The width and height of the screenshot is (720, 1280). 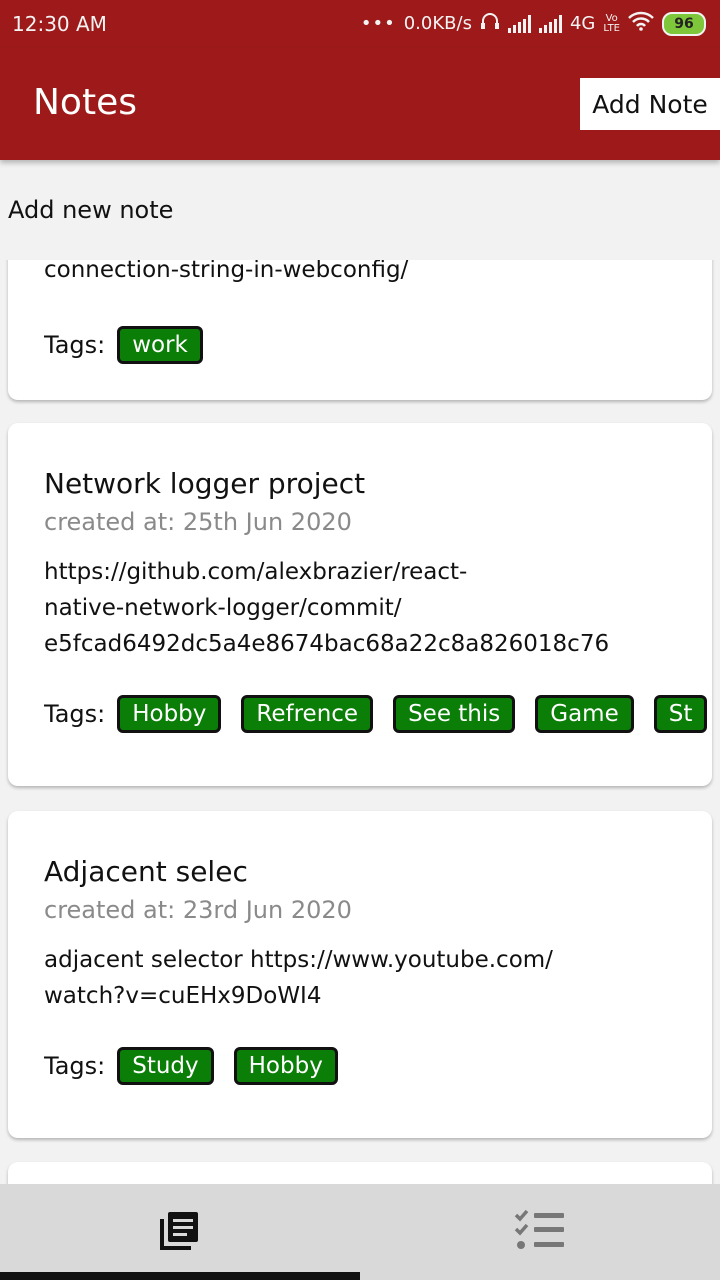 What do you see at coordinates (256, 572) in the screenshot?
I see `note-body-line: https://github.com/alexbrazier/react-` at bounding box center [256, 572].